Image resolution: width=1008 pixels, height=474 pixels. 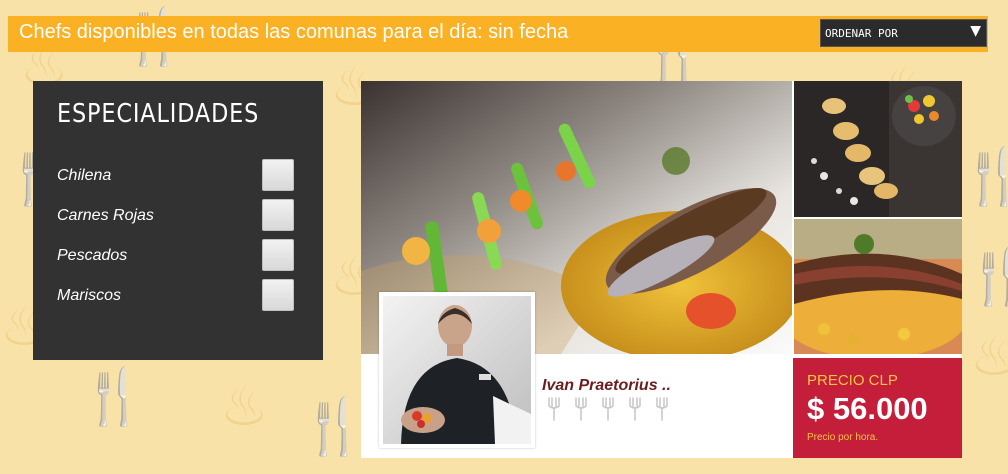 What do you see at coordinates (606, 386) in the screenshot?
I see `chef-name: Ivan Praetorius ..` at bounding box center [606, 386].